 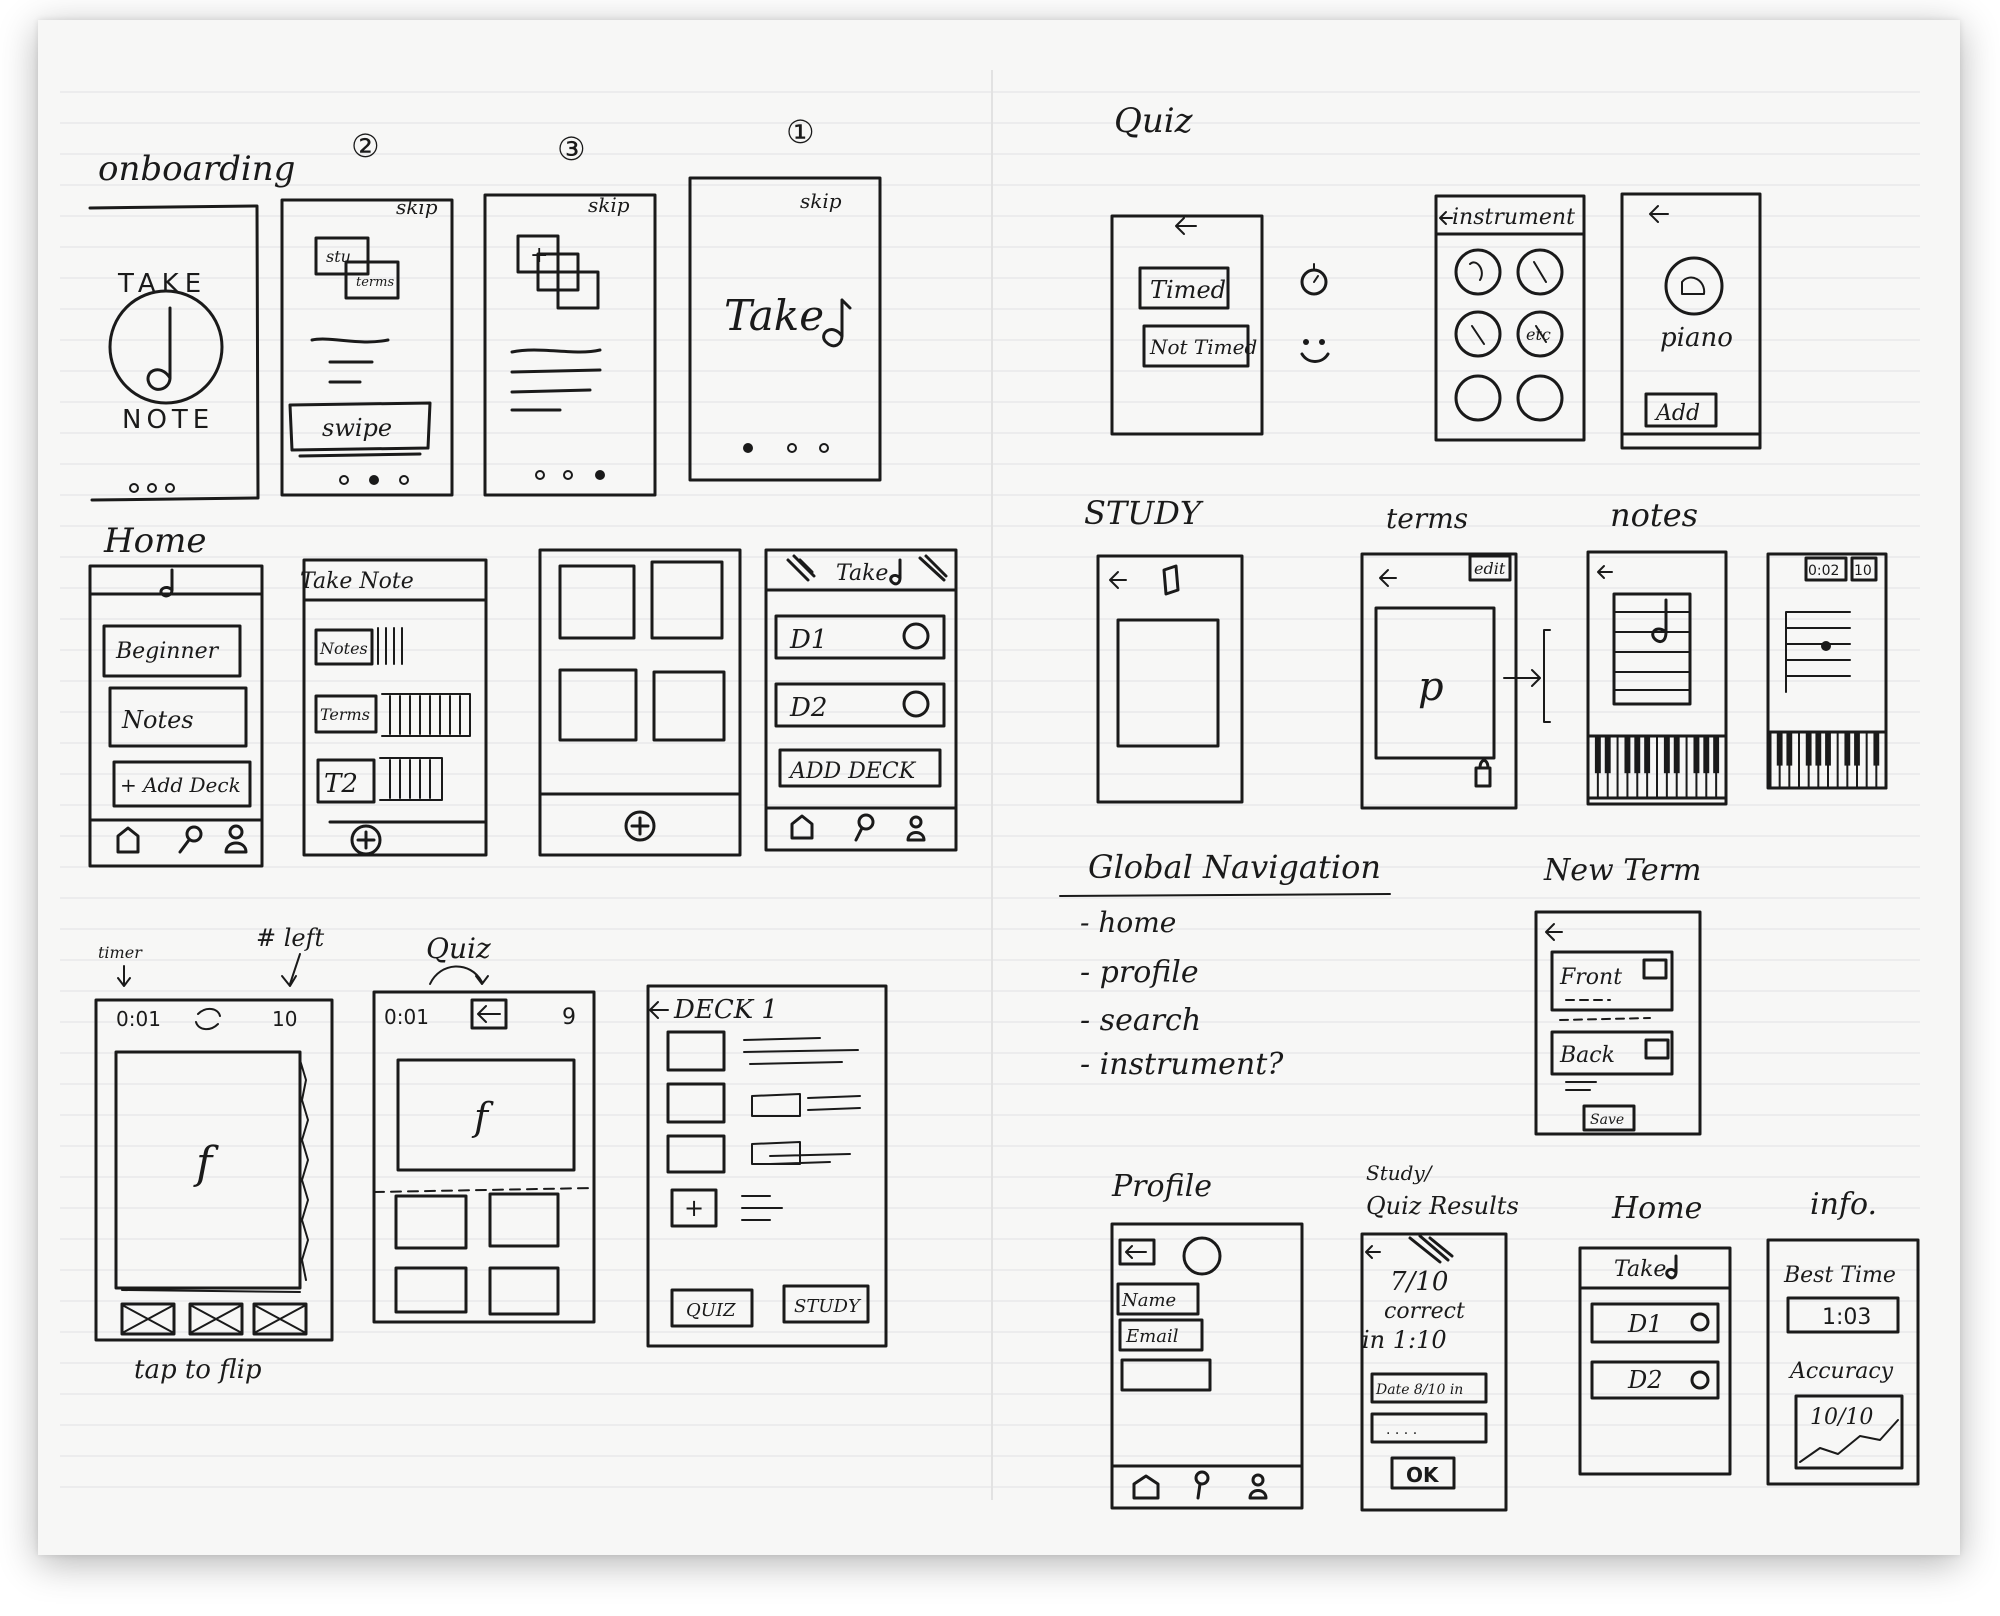 What do you see at coordinates (1677, 413) in the screenshot?
I see `add-label: Add` at bounding box center [1677, 413].